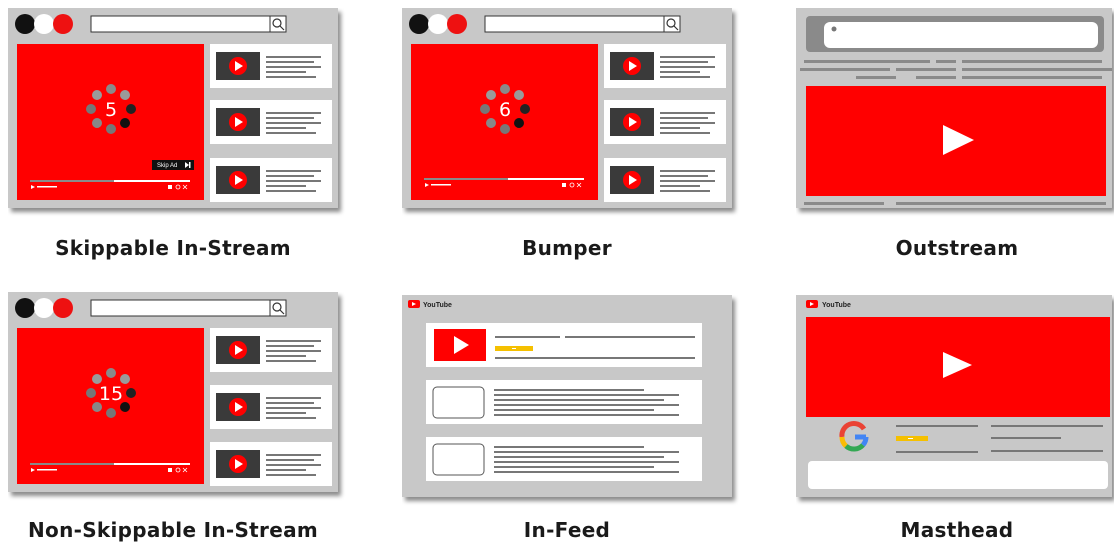 The height and width of the screenshot is (544, 1114). Describe the element at coordinates (567, 530) in the screenshot. I see `caption-infeed: In-Feed` at that location.